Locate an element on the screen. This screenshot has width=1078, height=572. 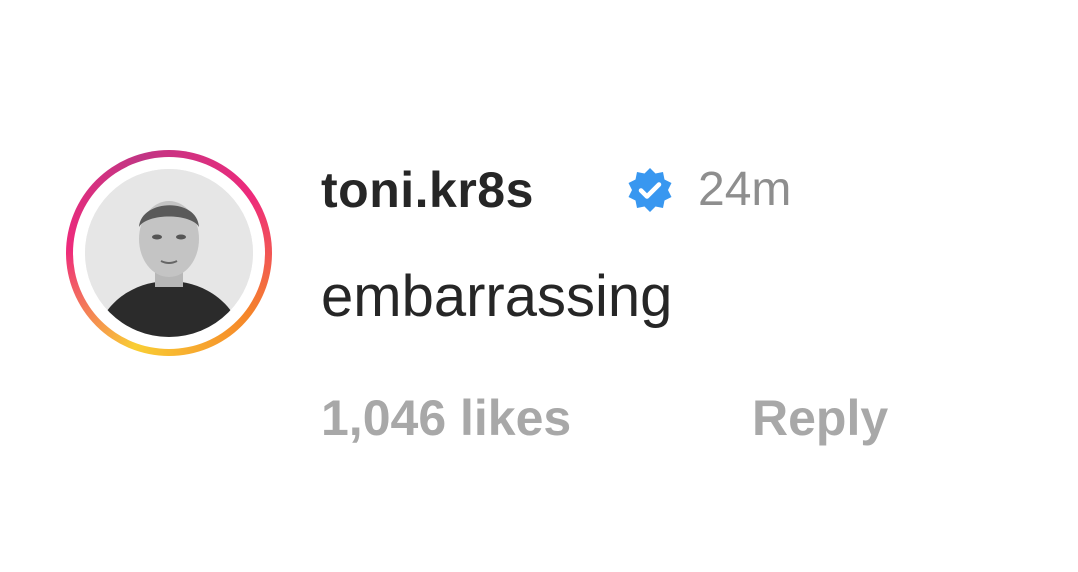
comment-text: embarrassing is located at coordinates (497, 296).